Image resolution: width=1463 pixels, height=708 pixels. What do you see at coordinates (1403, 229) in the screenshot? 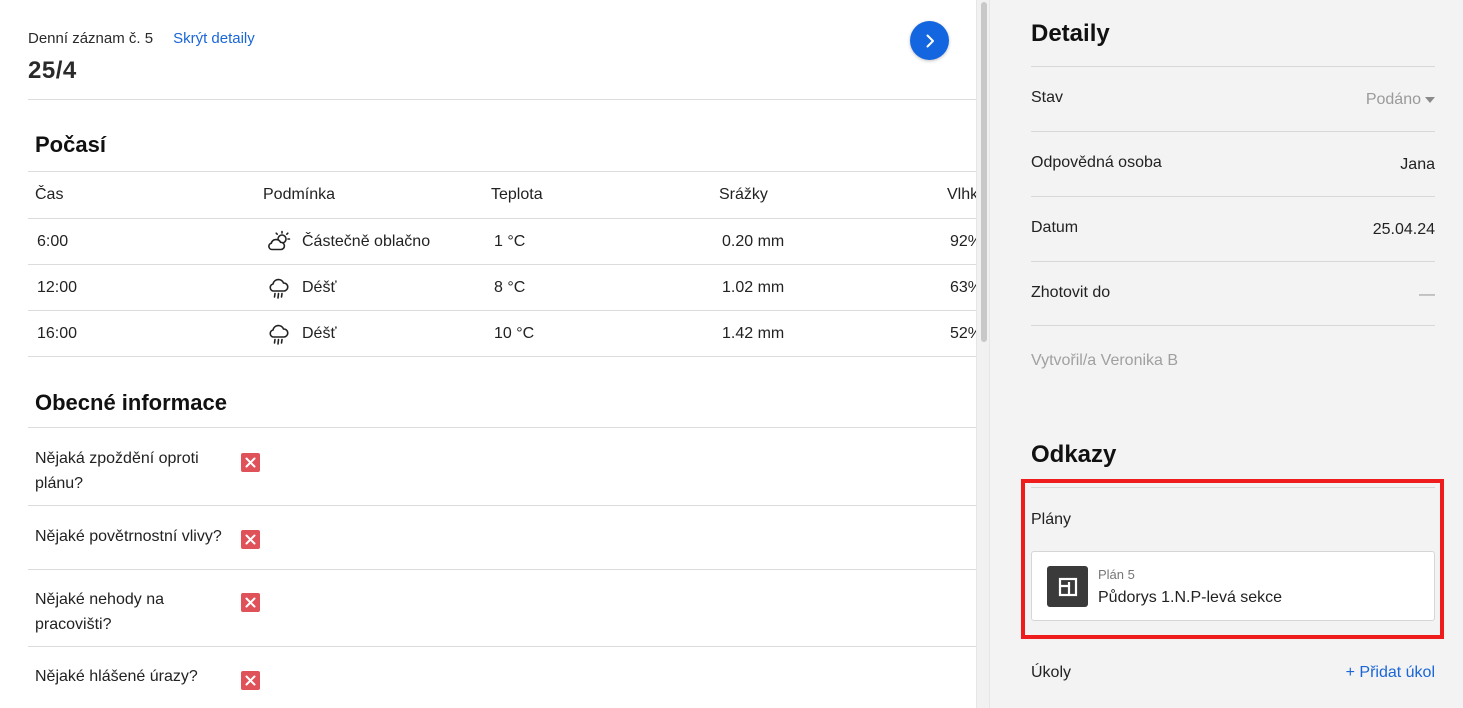
I see `detail-value: 25.04.24` at bounding box center [1403, 229].